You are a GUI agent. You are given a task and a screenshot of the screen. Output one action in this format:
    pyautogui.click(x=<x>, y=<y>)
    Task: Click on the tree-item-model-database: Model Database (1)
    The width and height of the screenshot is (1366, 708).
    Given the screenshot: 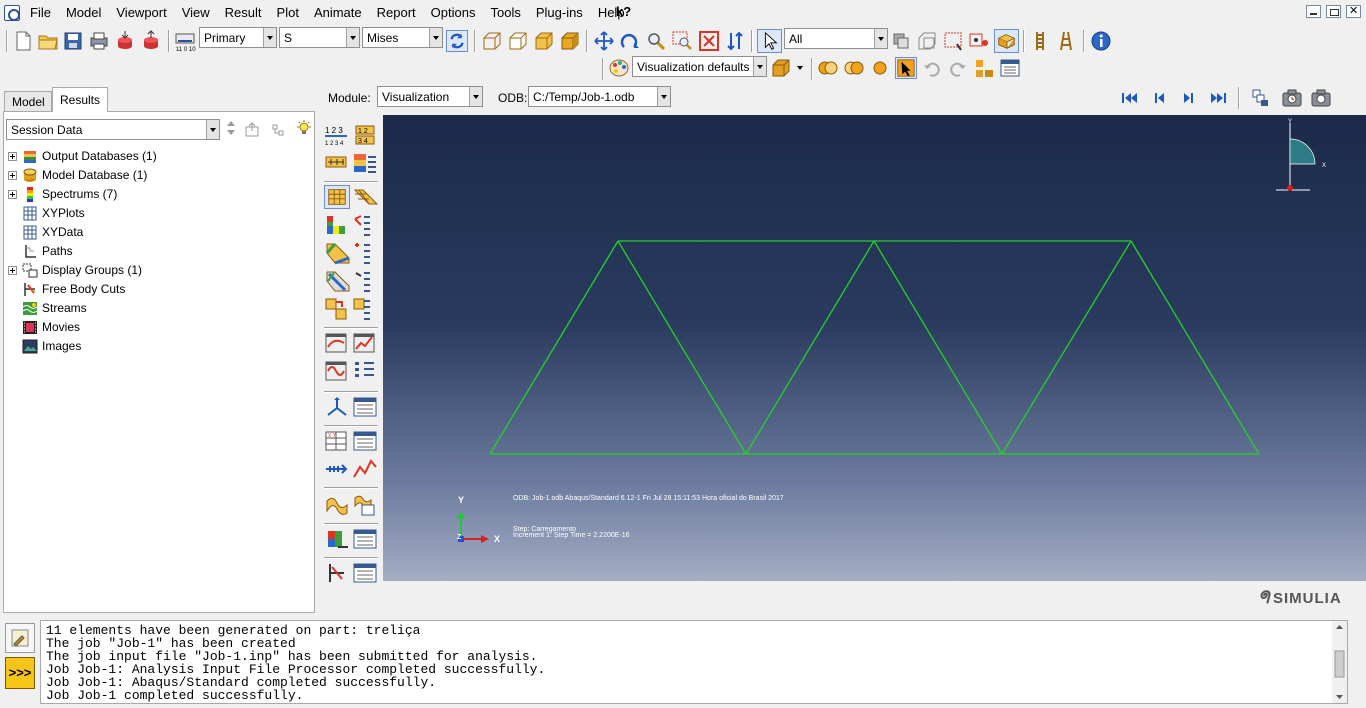 What is the action you would take?
    pyautogui.click(x=82, y=175)
    